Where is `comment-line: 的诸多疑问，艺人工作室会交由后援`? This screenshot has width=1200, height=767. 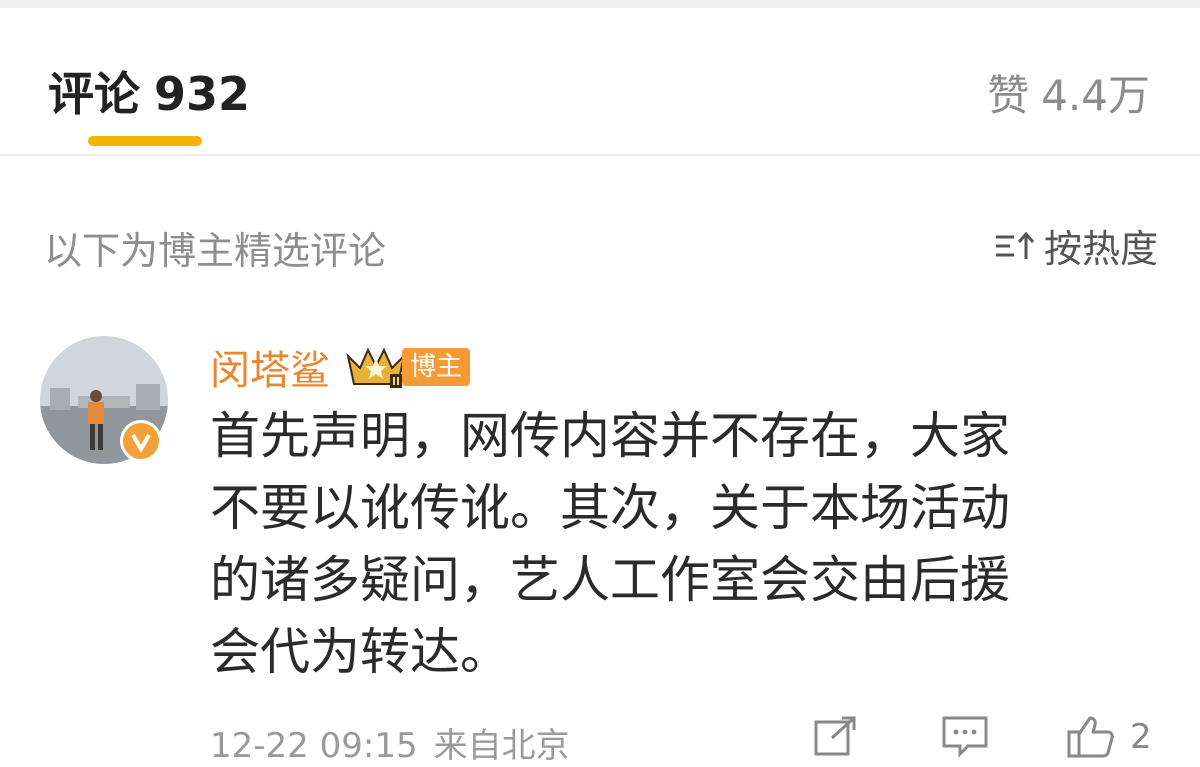 comment-line: 的诸多疑问，艺人工作室会交由后援 is located at coordinates (610, 580).